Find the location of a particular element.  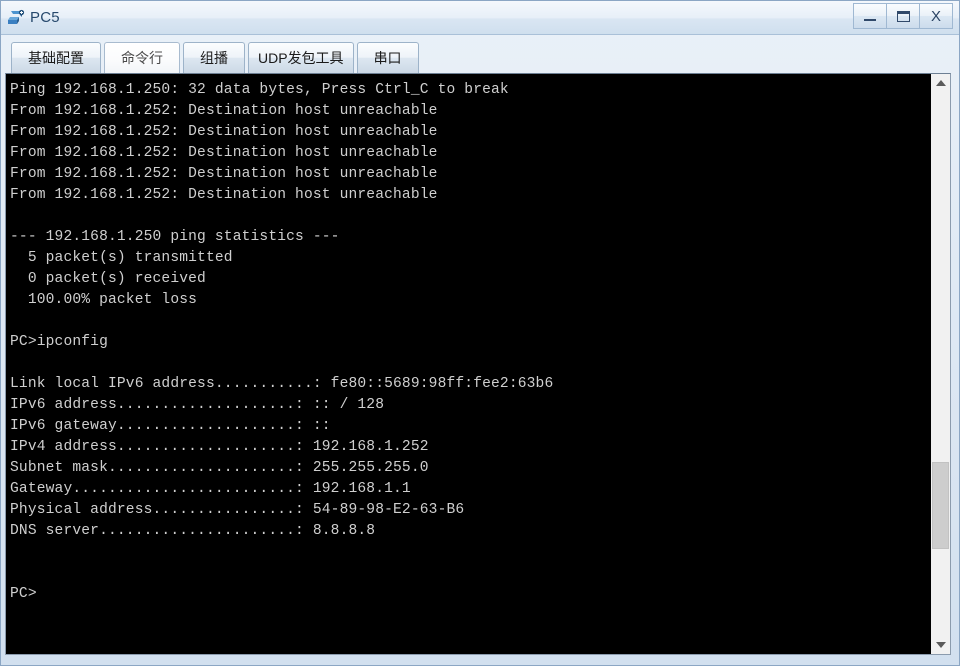

maximize-icon is located at coordinates (903, 16).